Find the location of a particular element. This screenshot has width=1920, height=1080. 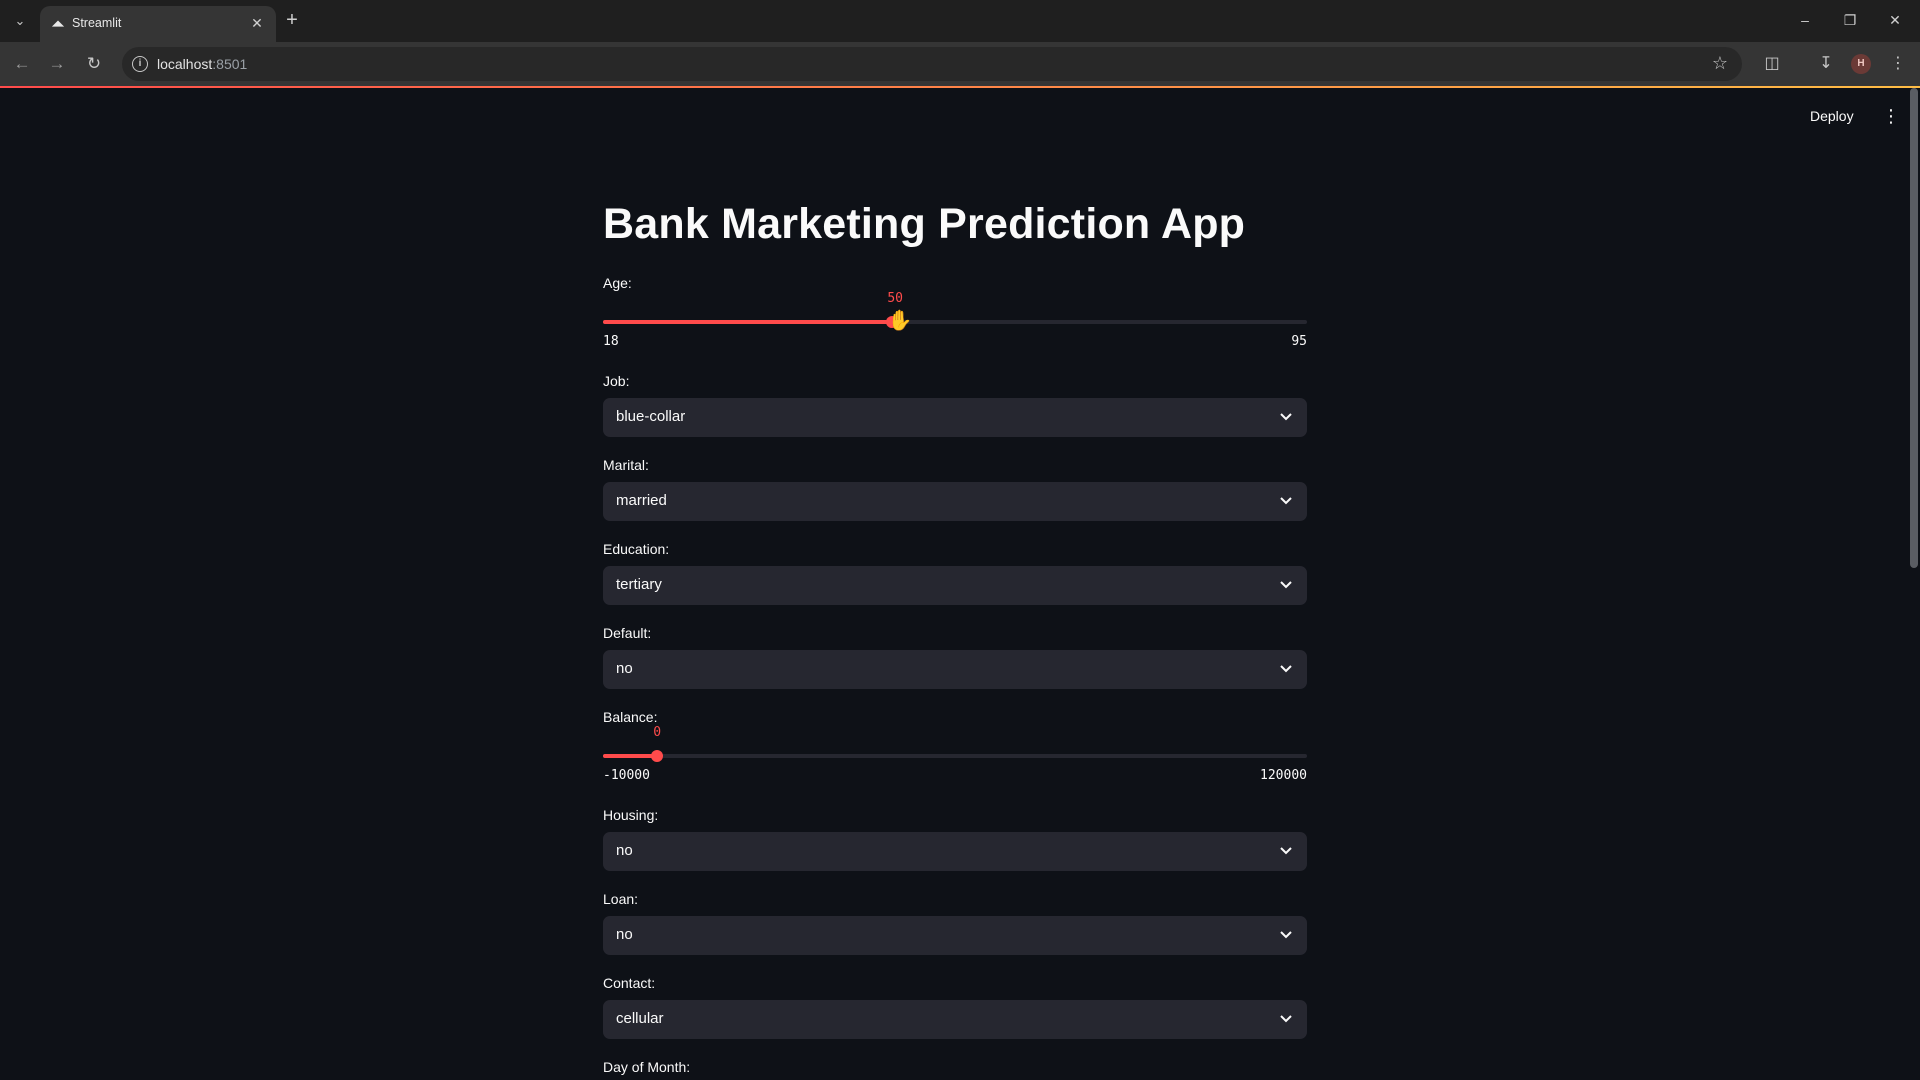

housing-label: Housing: is located at coordinates (631, 815).